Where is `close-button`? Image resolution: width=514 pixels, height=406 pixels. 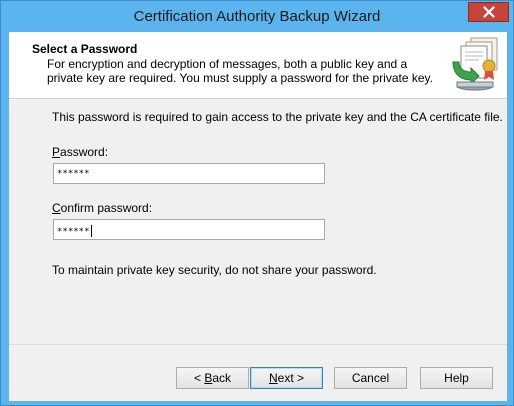 close-button is located at coordinates (488, 12).